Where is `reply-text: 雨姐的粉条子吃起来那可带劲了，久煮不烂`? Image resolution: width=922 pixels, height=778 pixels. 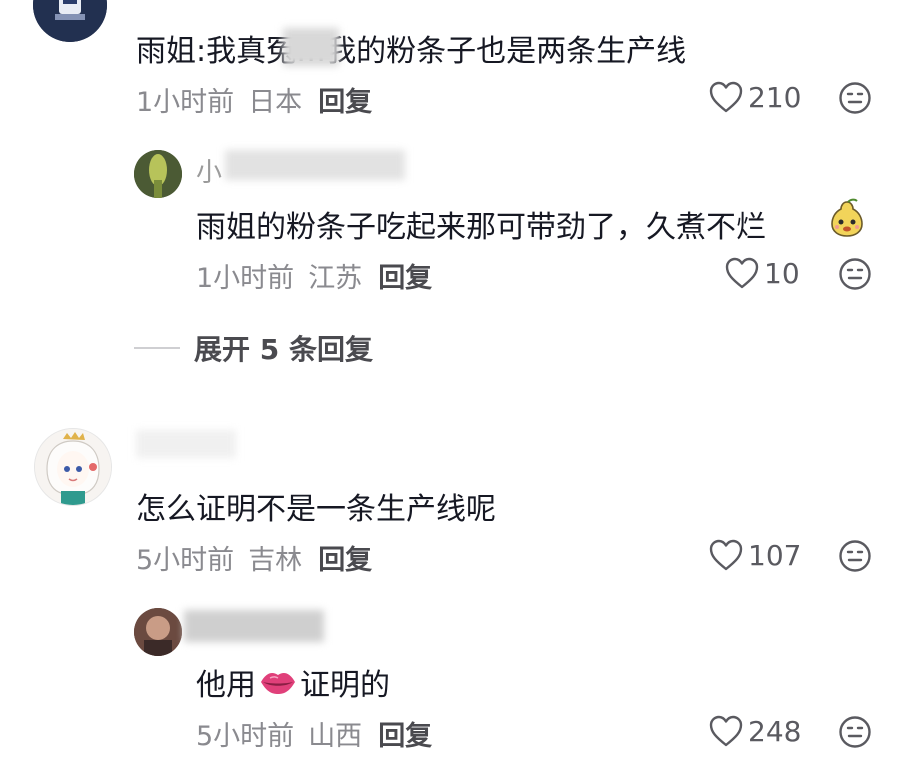
reply-text: 雨姐的粉条子吃起来那可带劲了，久煮不烂 is located at coordinates (481, 227).